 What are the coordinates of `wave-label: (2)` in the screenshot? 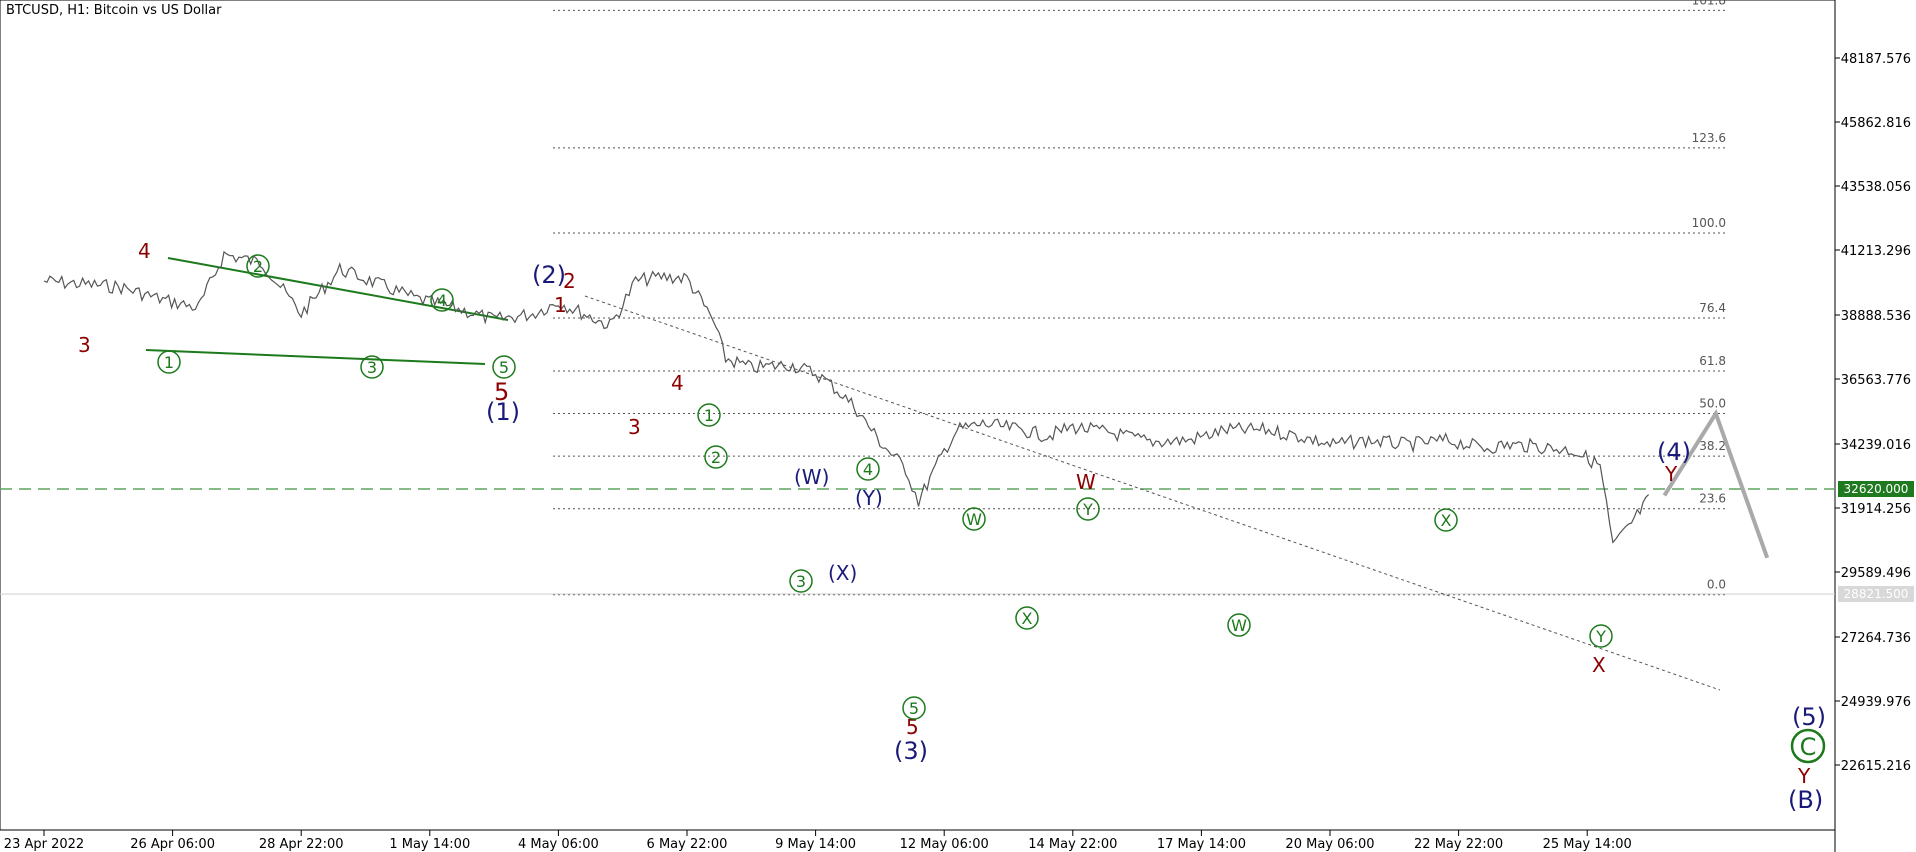 It's located at (549, 275).